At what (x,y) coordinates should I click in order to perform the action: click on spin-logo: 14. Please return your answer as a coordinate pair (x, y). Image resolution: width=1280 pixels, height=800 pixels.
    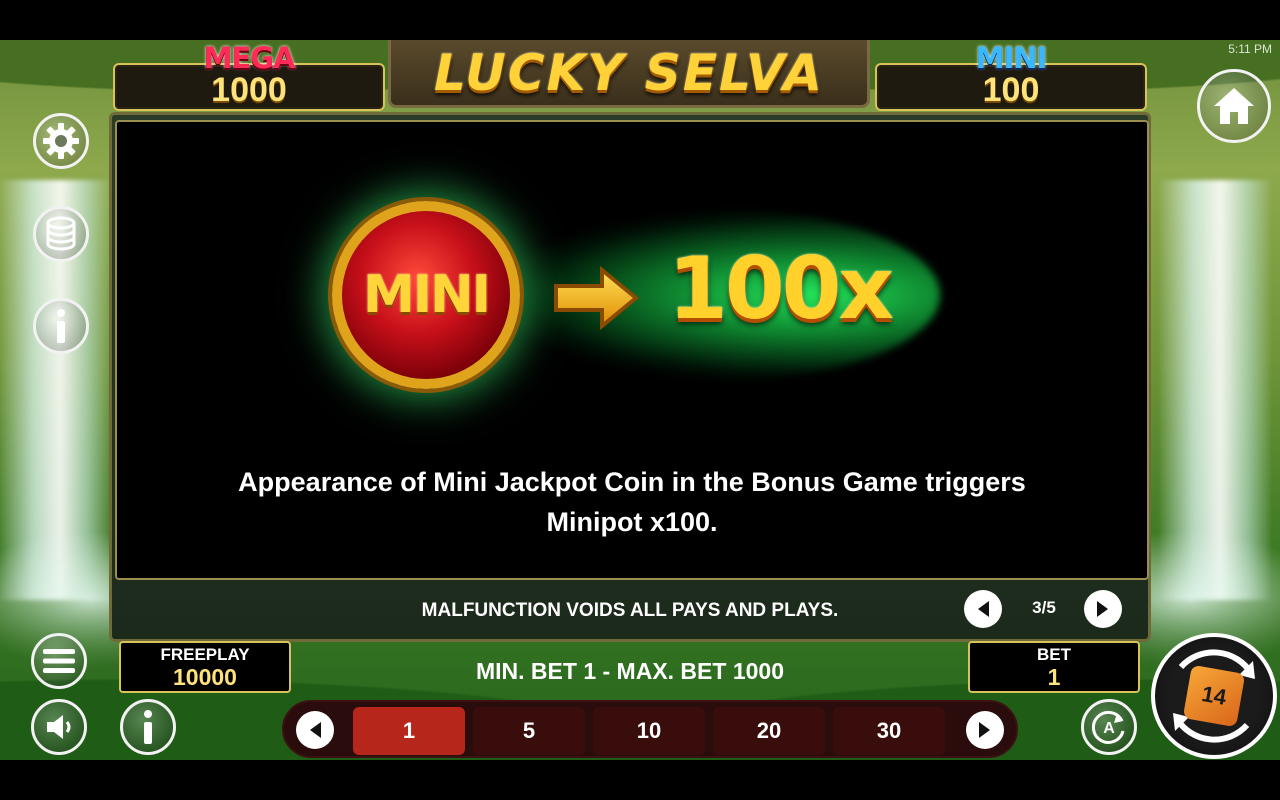
    Looking at the image, I should click on (1214, 696).